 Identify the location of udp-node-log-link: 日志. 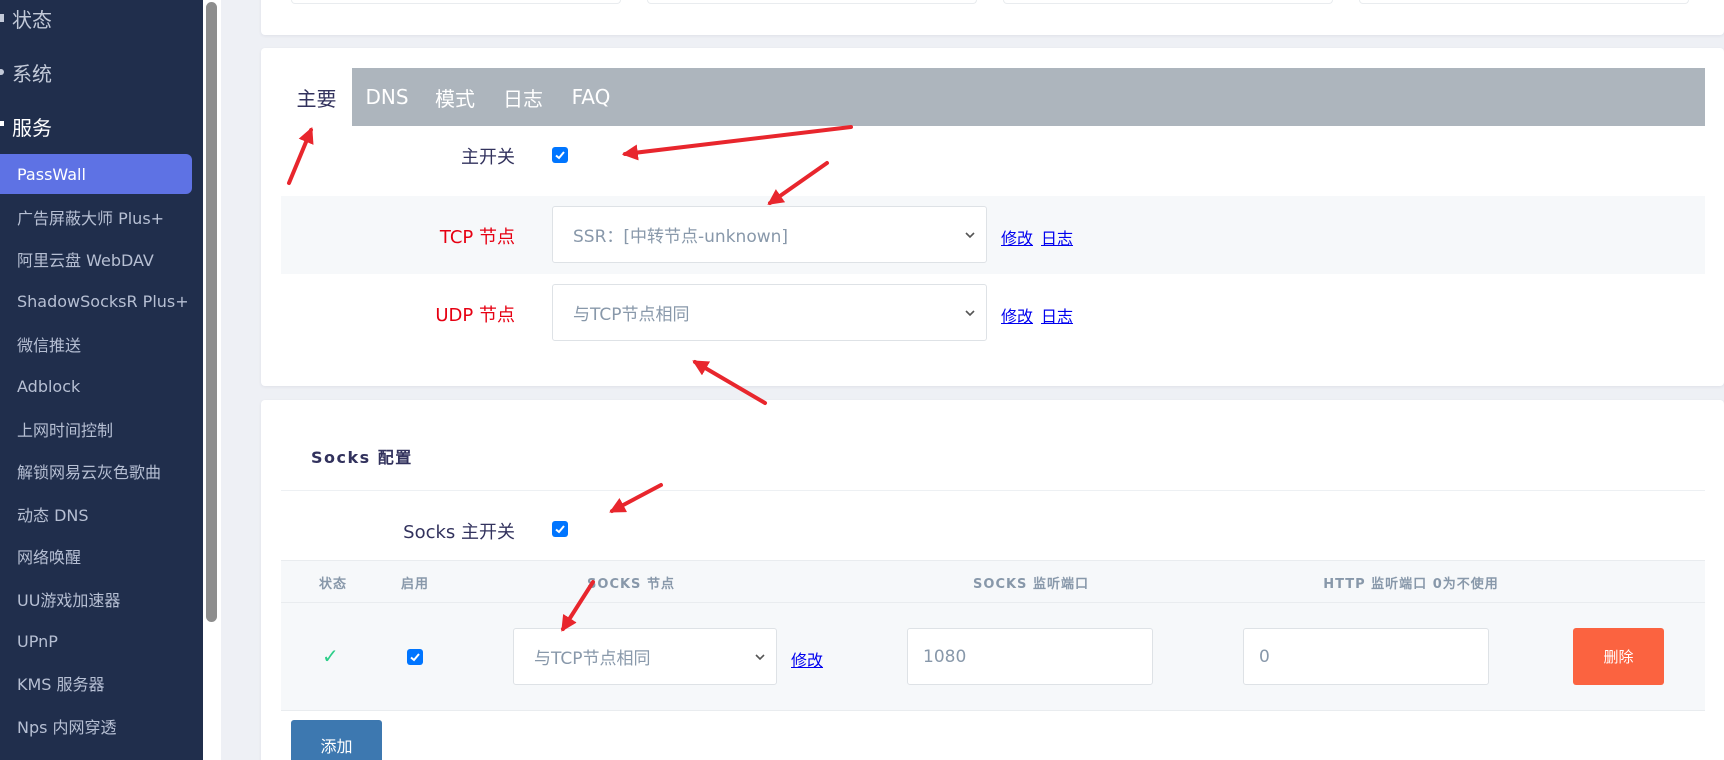
(1057, 315).